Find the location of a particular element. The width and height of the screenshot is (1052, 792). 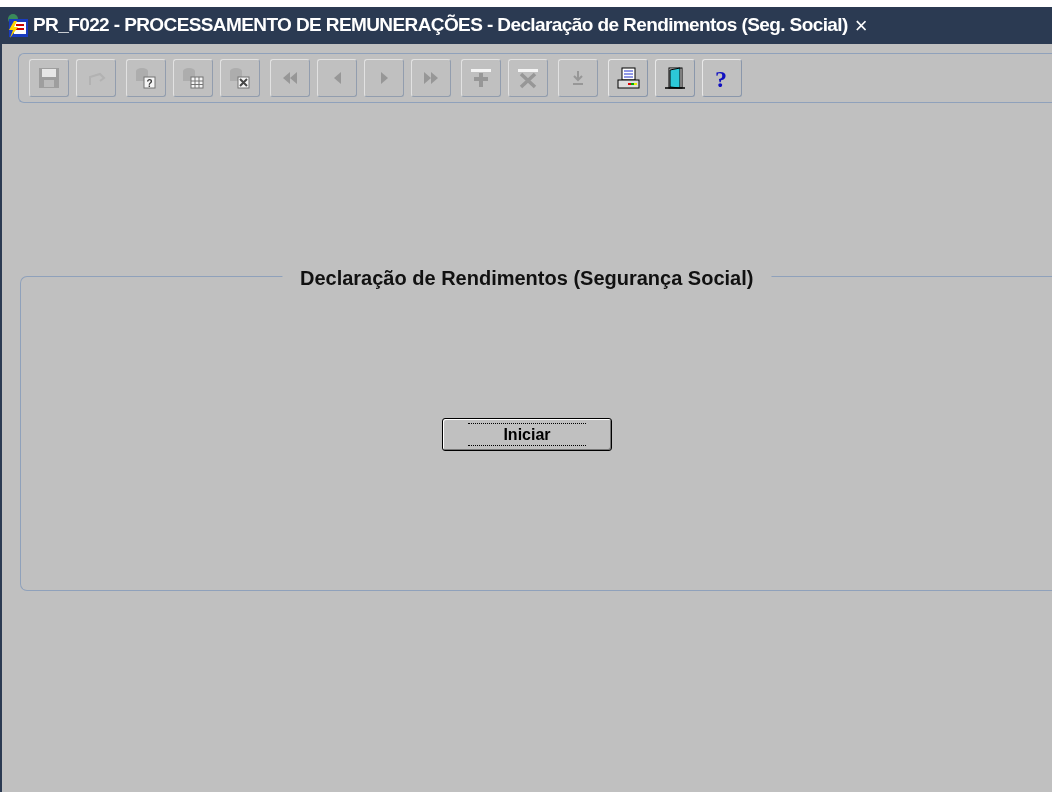

exit-button is located at coordinates (675, 78).